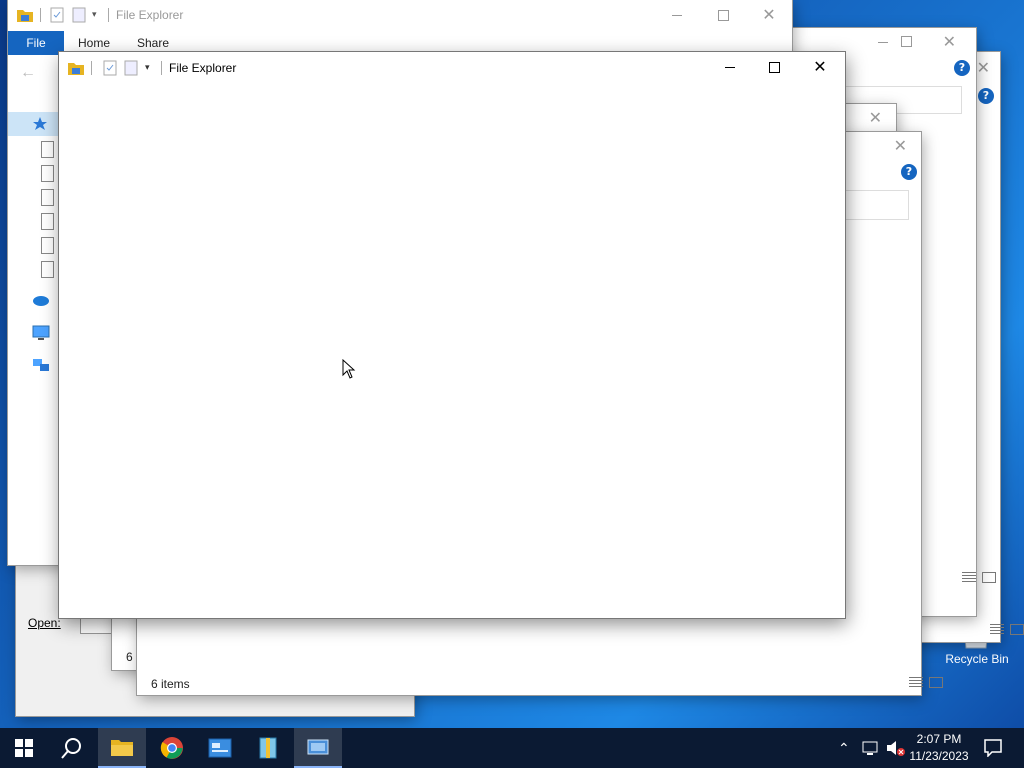  I want to click on search-icon, so click(71, 748).